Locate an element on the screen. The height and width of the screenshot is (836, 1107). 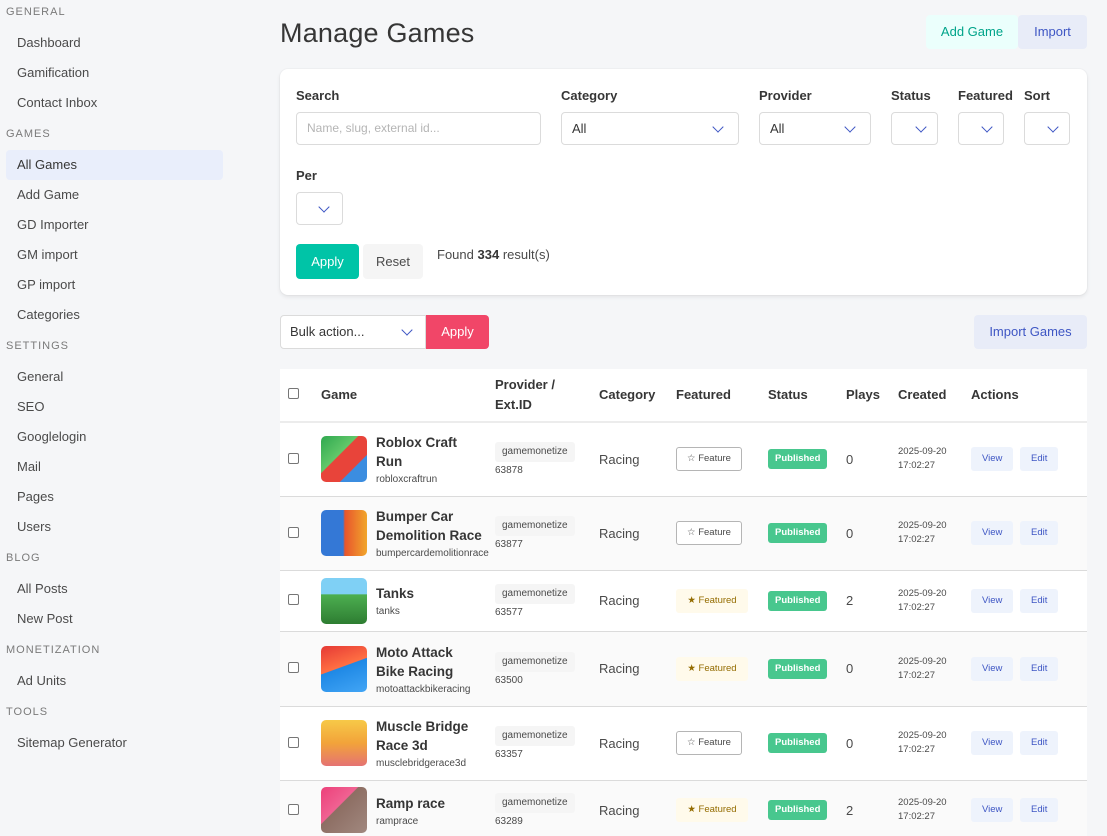
sidebar-item-general: General is located at coordinates (114, 377).